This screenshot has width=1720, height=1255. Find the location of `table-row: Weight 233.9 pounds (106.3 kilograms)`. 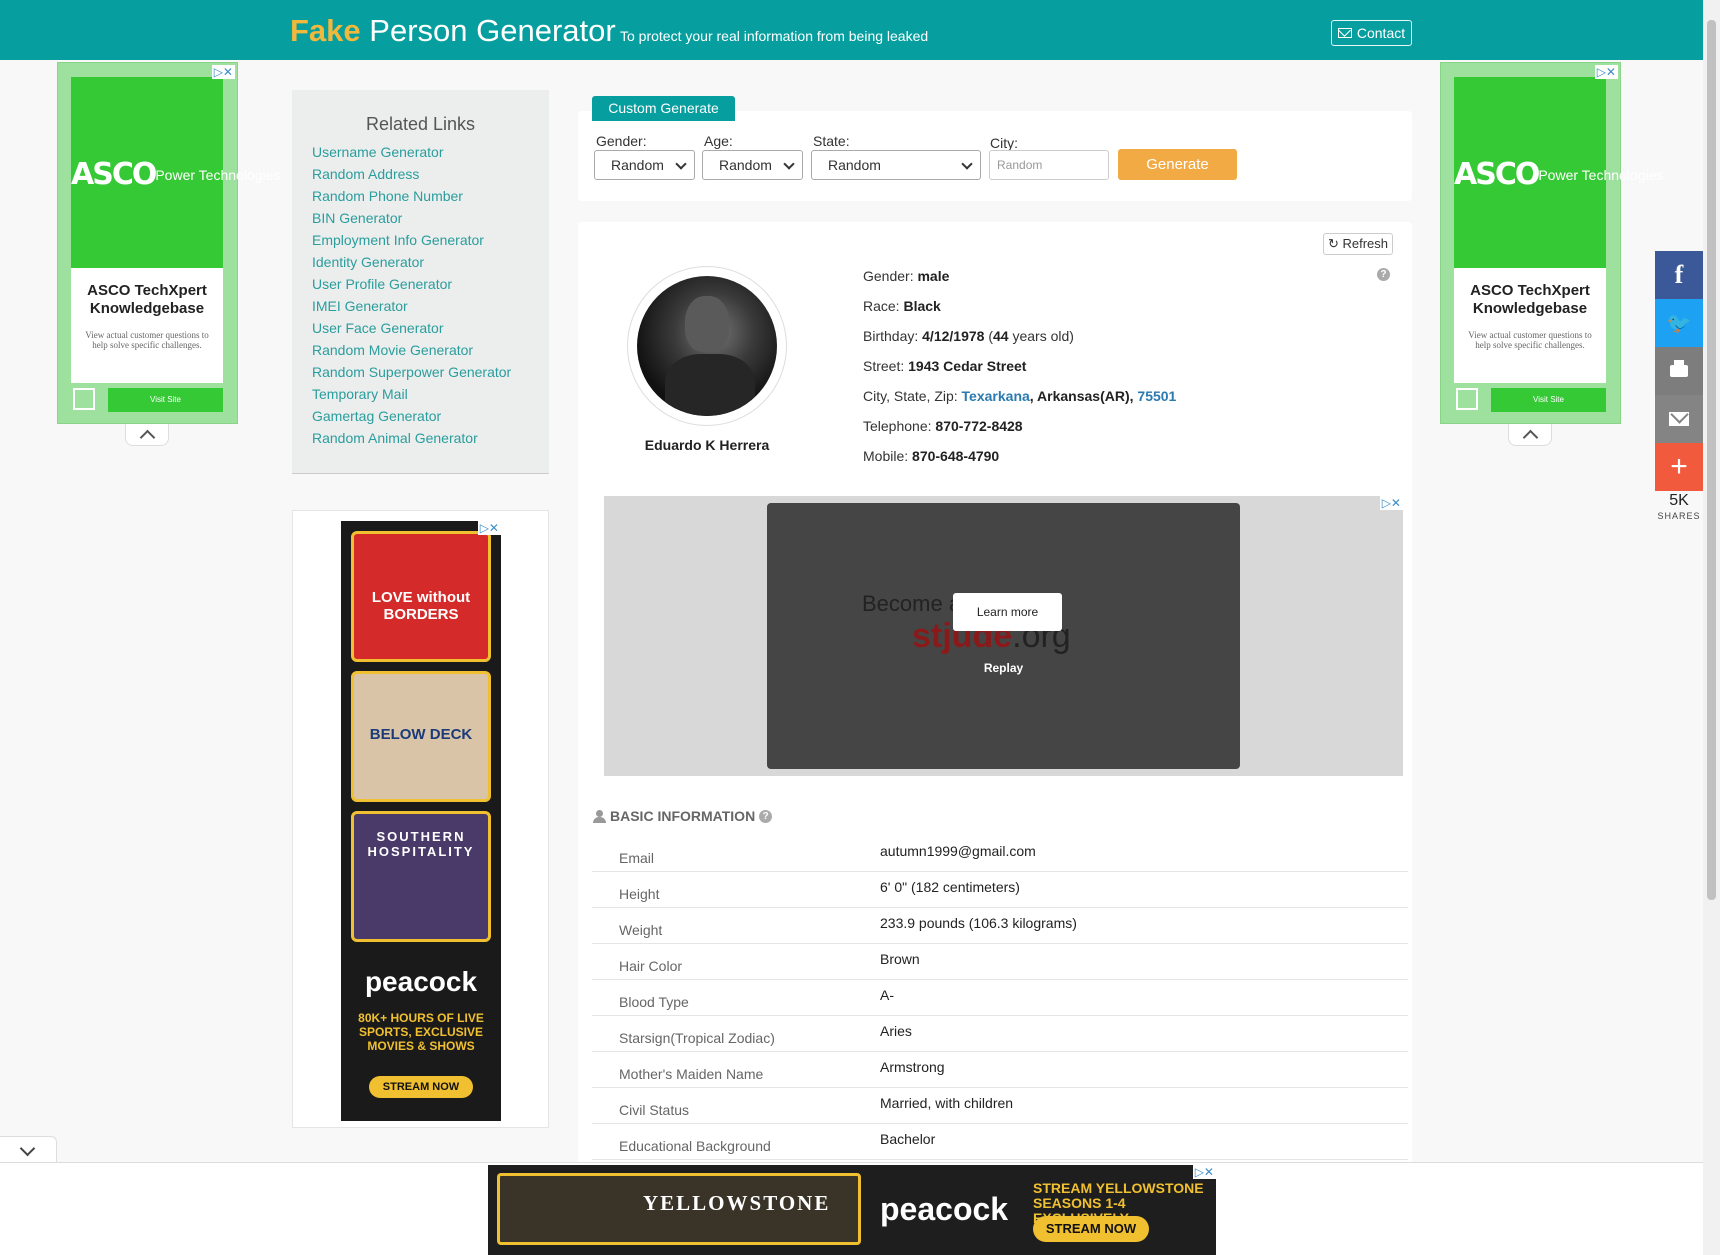

table-row: Weight 233.9 pounds (106.3 kilograms) is located at coordinates (1000, 926).